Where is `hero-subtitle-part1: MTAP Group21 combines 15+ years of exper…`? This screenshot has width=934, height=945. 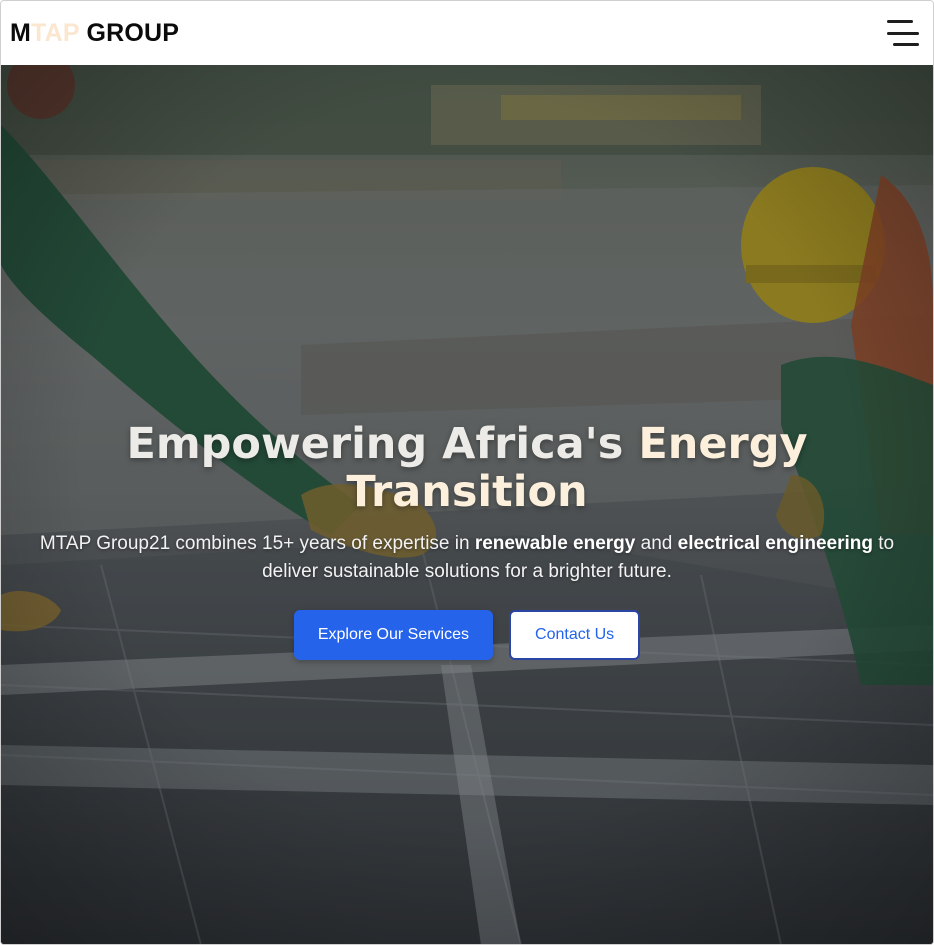
hero-subtitle-part1: MTAP Group21 combines 15+ years of exper… is located at coordinates (257, 543).